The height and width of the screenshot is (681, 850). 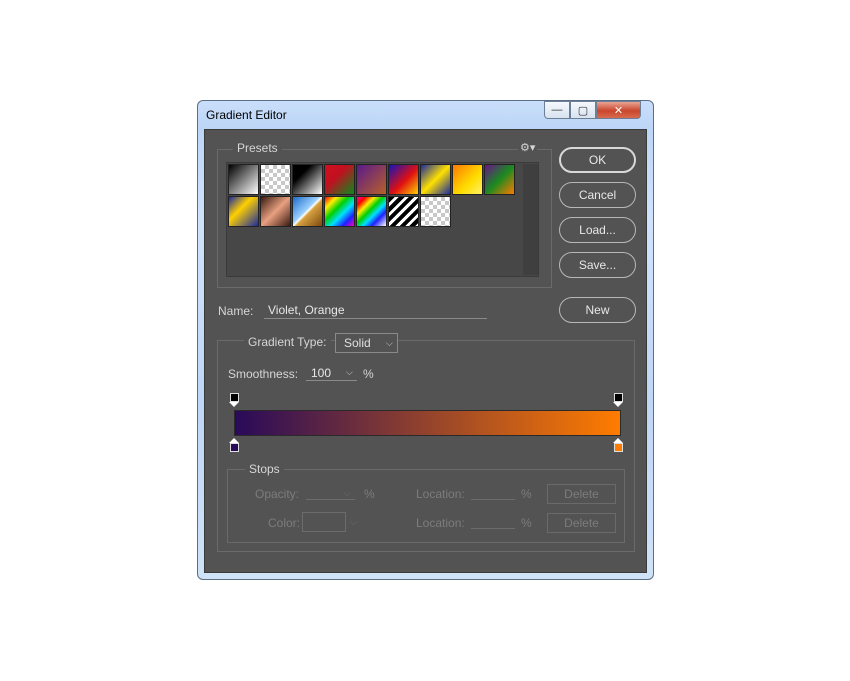 I want to click on presets-scrollbar, so click(x=530, y=219).